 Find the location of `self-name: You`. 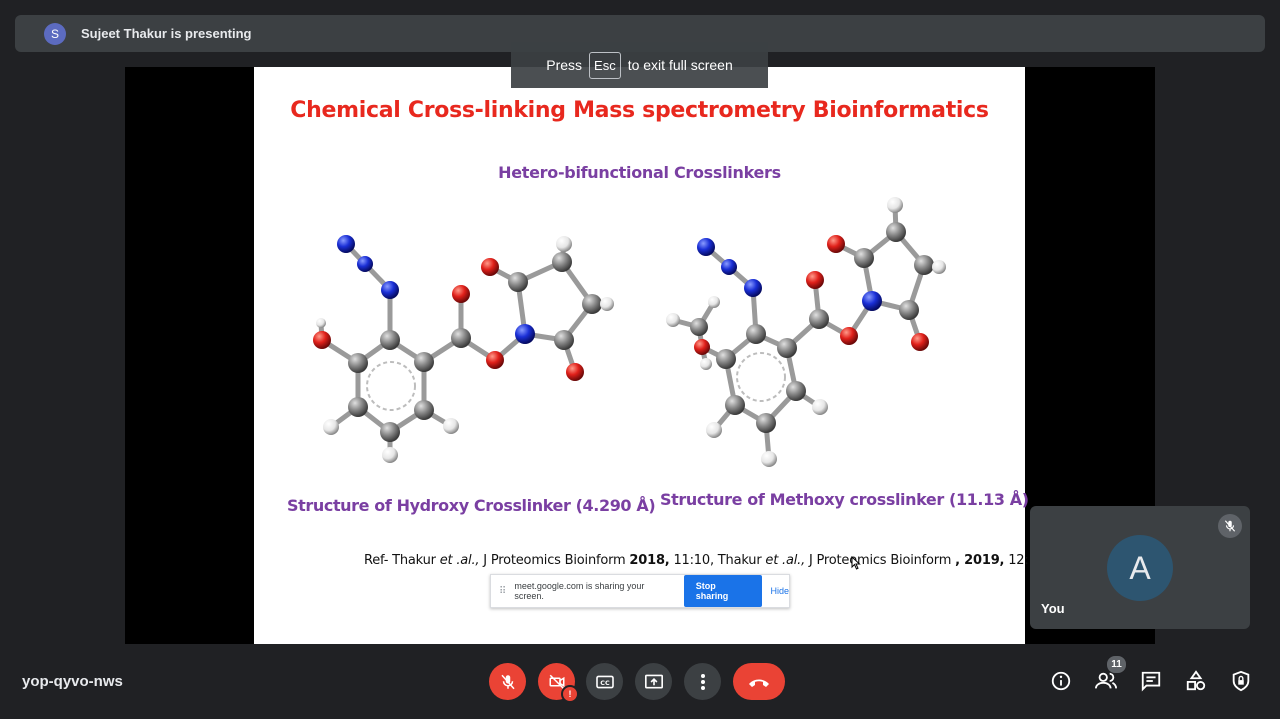

self-name: You is located at coordinates (1053, 608).